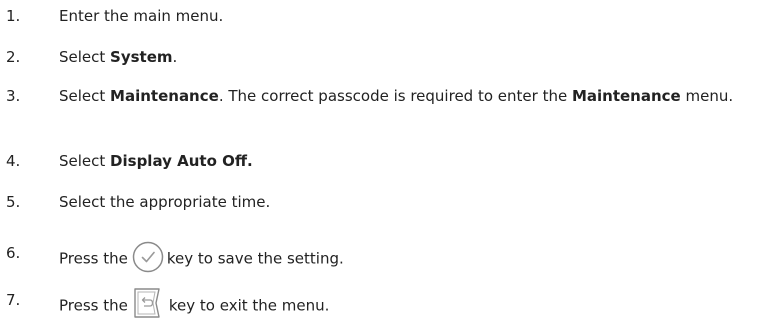  Describe the element at coordinates (13, 300) in the screenshot. I see `step-number: 7.` at that location.